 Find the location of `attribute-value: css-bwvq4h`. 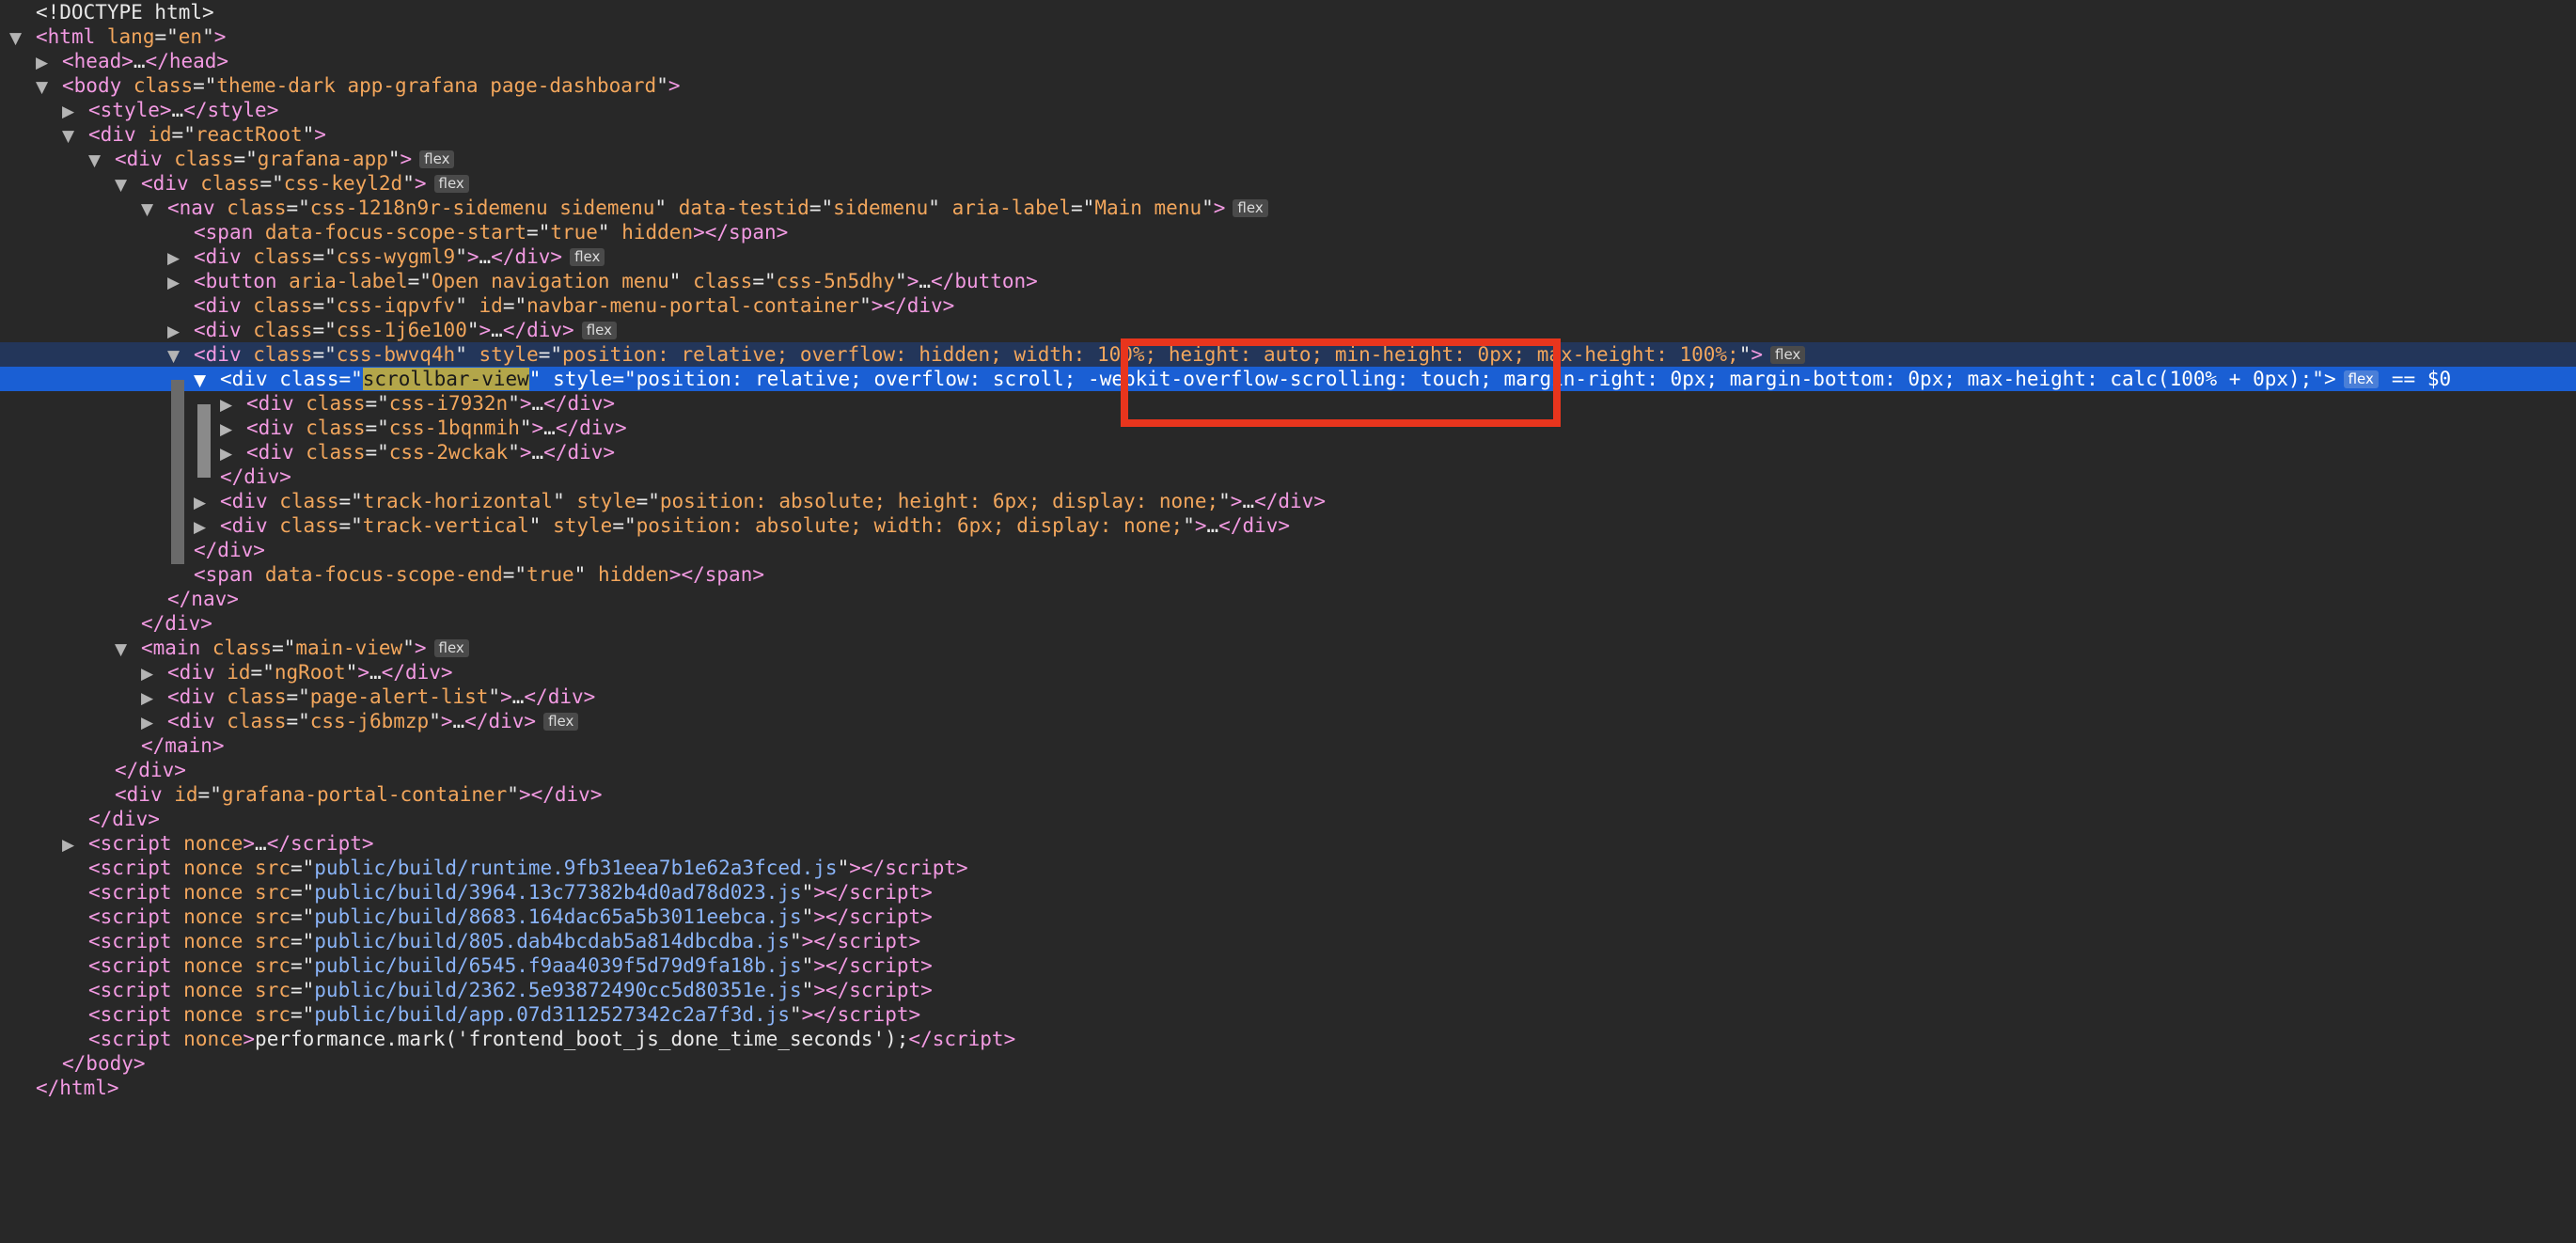

attribute-value: css-bwvq4h is located at coordinates (396, 355).